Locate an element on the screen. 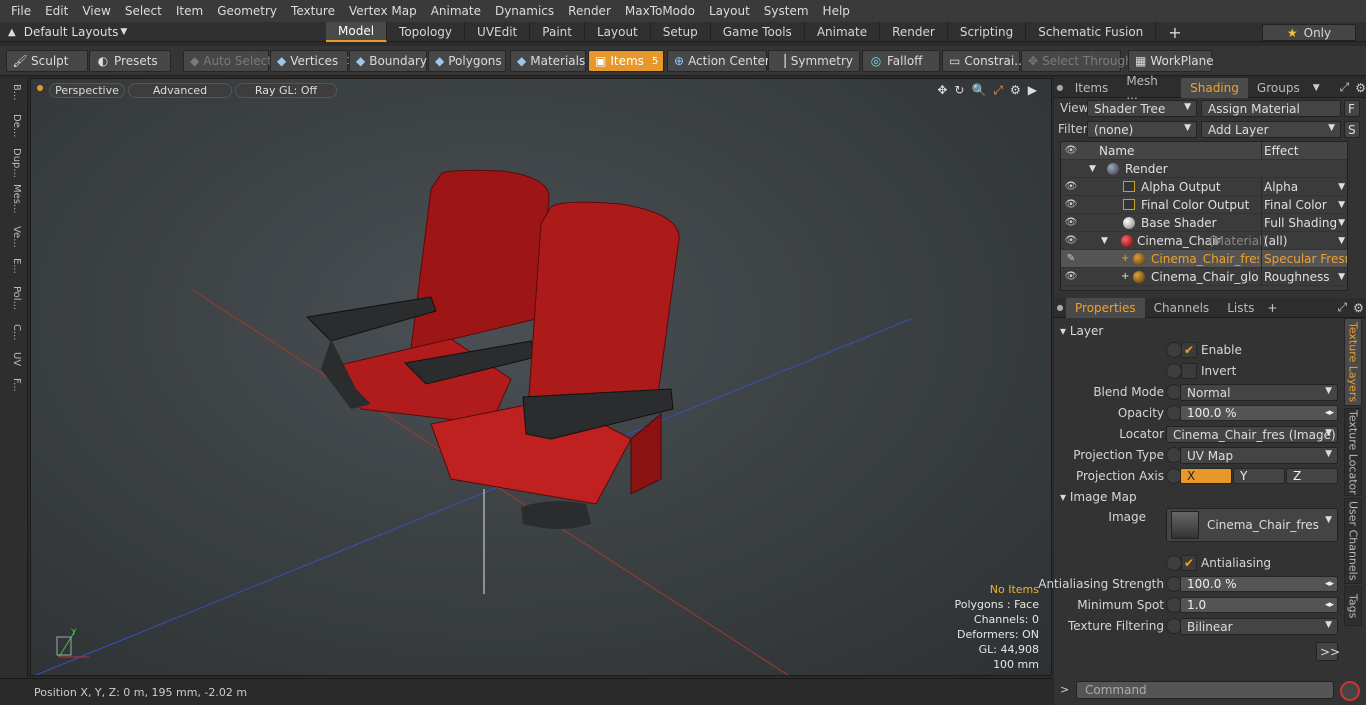 This screenshot has height=705, width=1366. view-dropdown: Shader Tree ▼ is located at coordinates (1142, 108).